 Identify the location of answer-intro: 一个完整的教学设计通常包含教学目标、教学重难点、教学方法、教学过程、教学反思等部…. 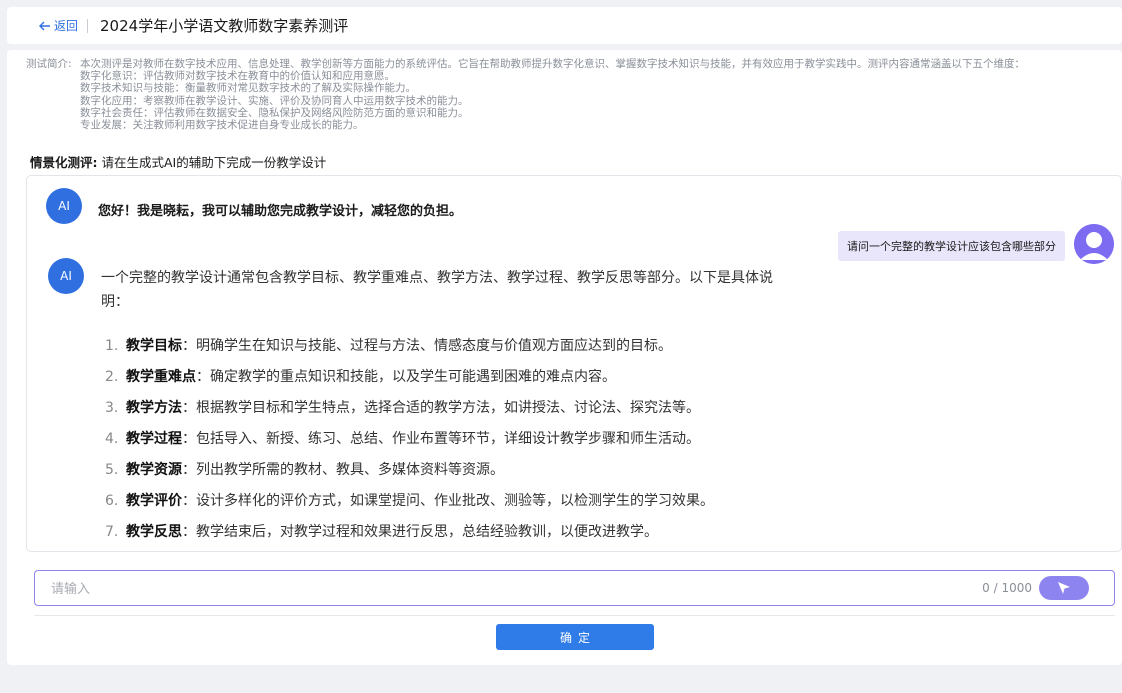
(437, 290).